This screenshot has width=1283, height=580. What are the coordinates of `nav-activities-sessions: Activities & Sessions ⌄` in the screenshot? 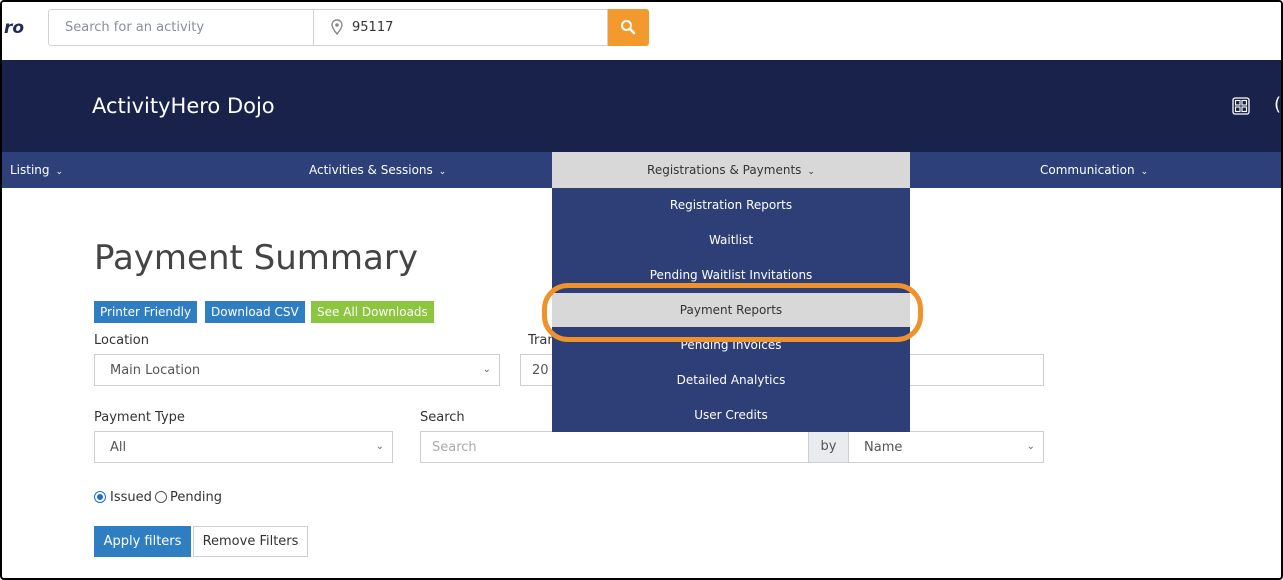 It's located at (377, 170).